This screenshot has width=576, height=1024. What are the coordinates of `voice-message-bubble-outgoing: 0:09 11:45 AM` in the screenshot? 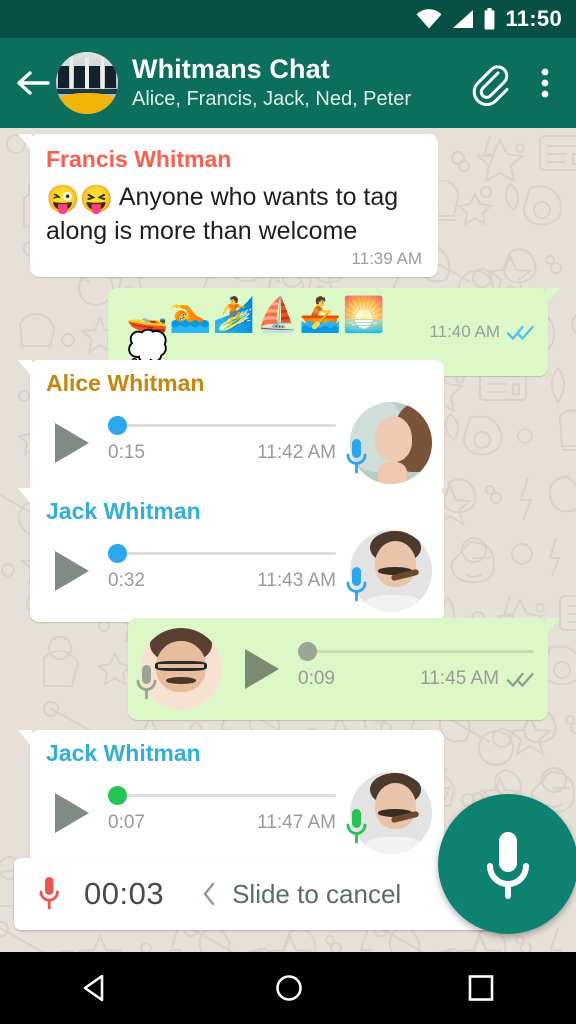 It's located at (344, 669).